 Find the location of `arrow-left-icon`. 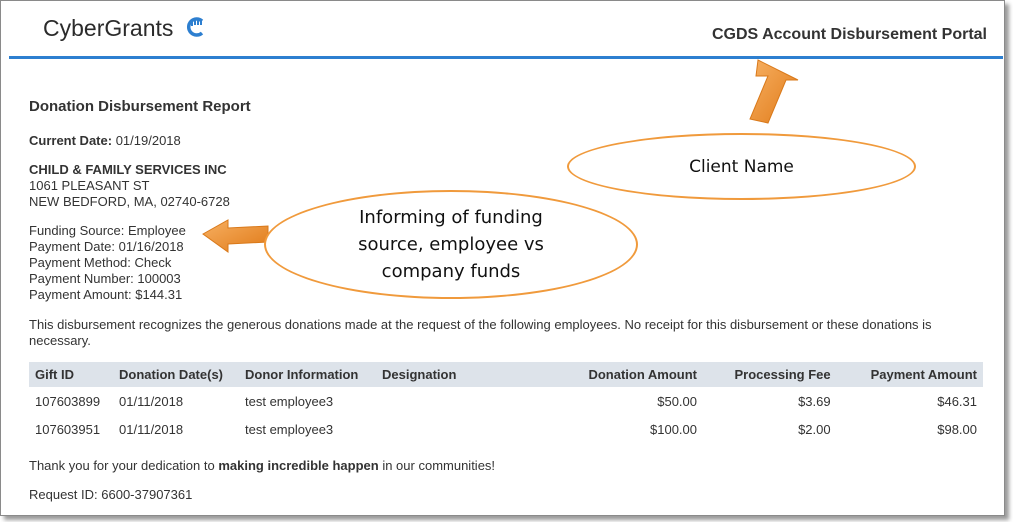

arrow-left-icon is located at coordinates (235, 236).